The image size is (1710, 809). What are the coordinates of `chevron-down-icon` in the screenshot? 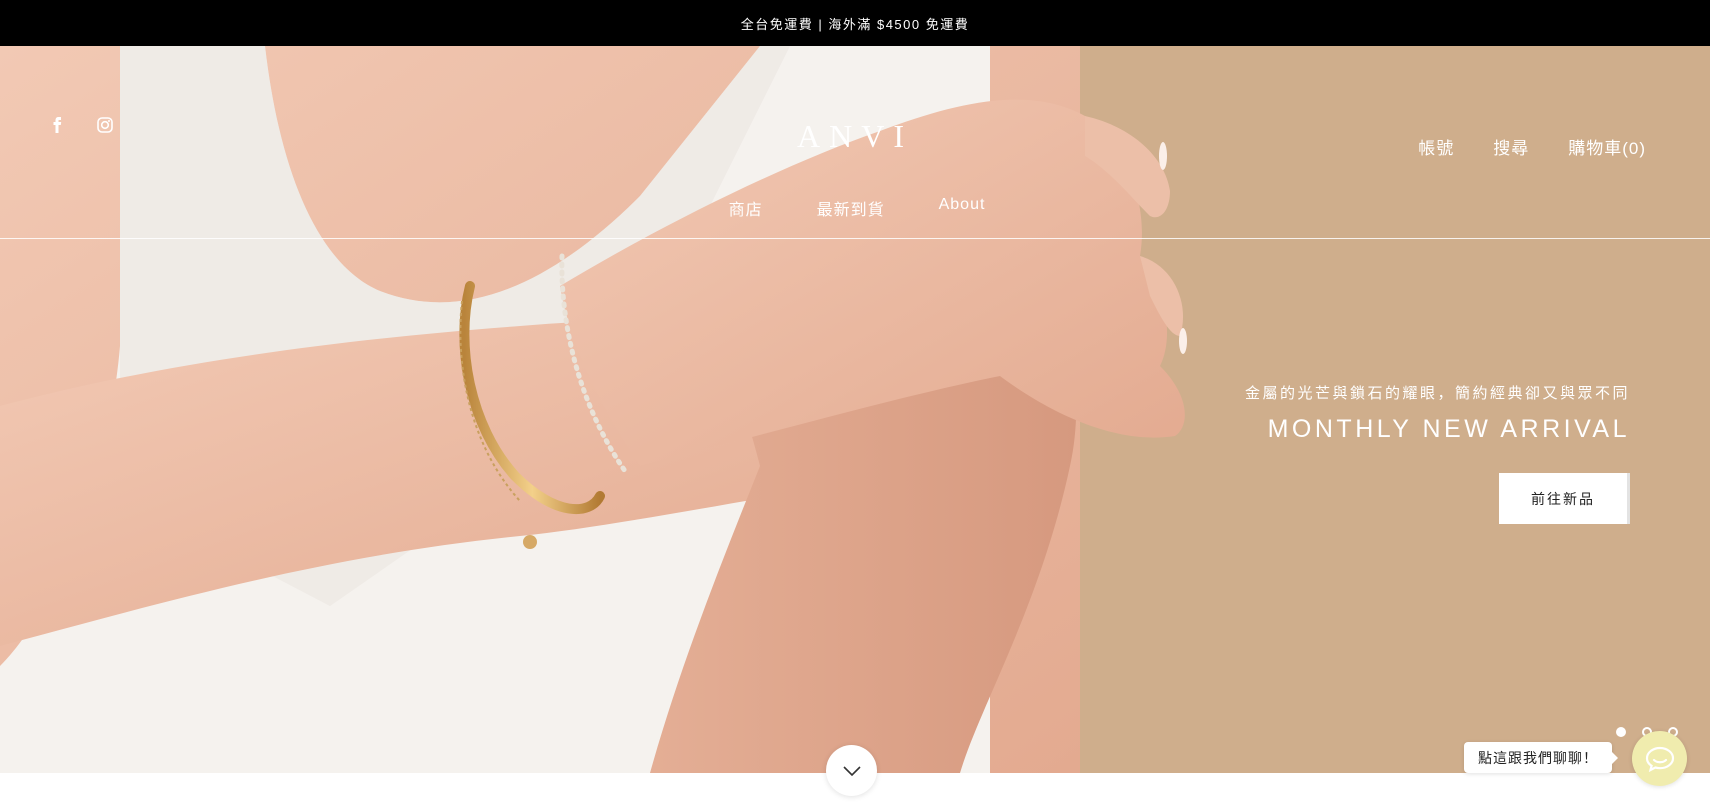 It's located at (851, 770).